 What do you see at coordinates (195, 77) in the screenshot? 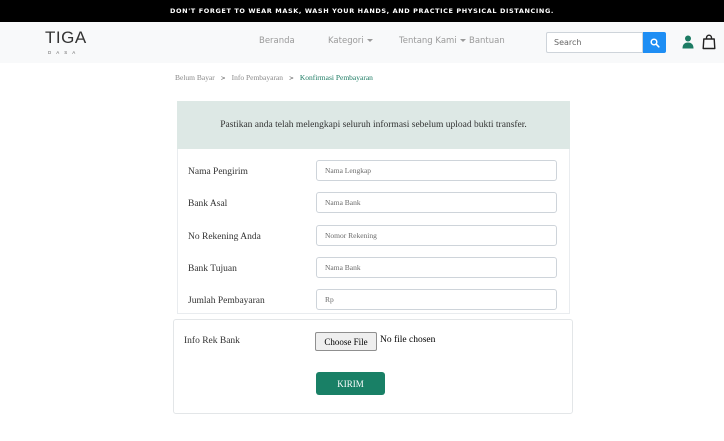
I see `breadcrumb-step-unpaid: Belum Bayar` at bounding box center [195, 77].